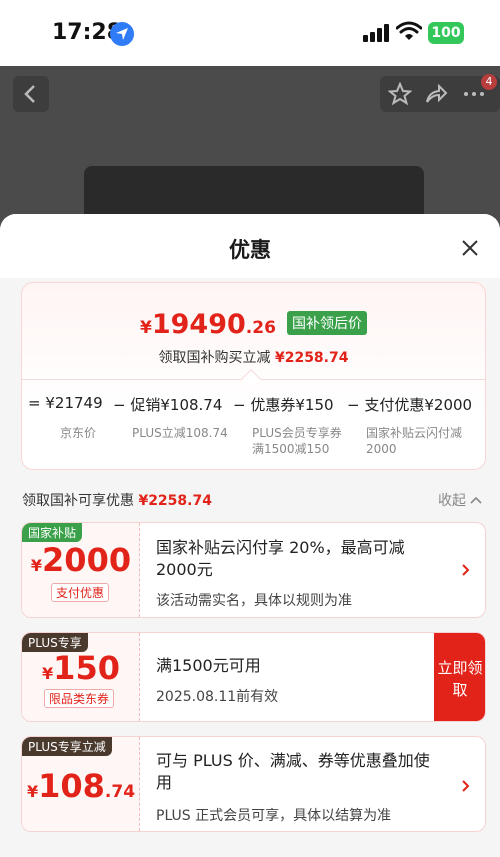  I want to click on coupon-tag: 国家补贴, so click(52, 532).